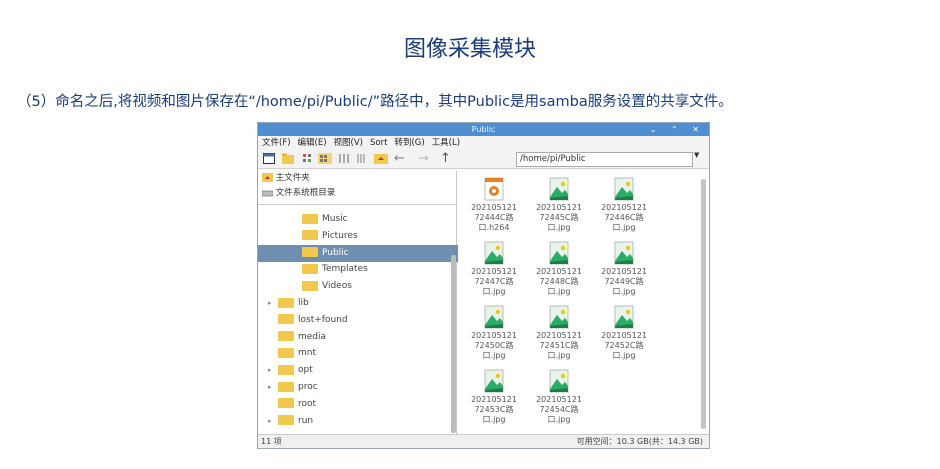 This screenshot has height=469, width=940. What do you see at coordinates (360, 421) in the screenshot?
I see `tree-item: ▸ run` at bounding box center [360, 421].